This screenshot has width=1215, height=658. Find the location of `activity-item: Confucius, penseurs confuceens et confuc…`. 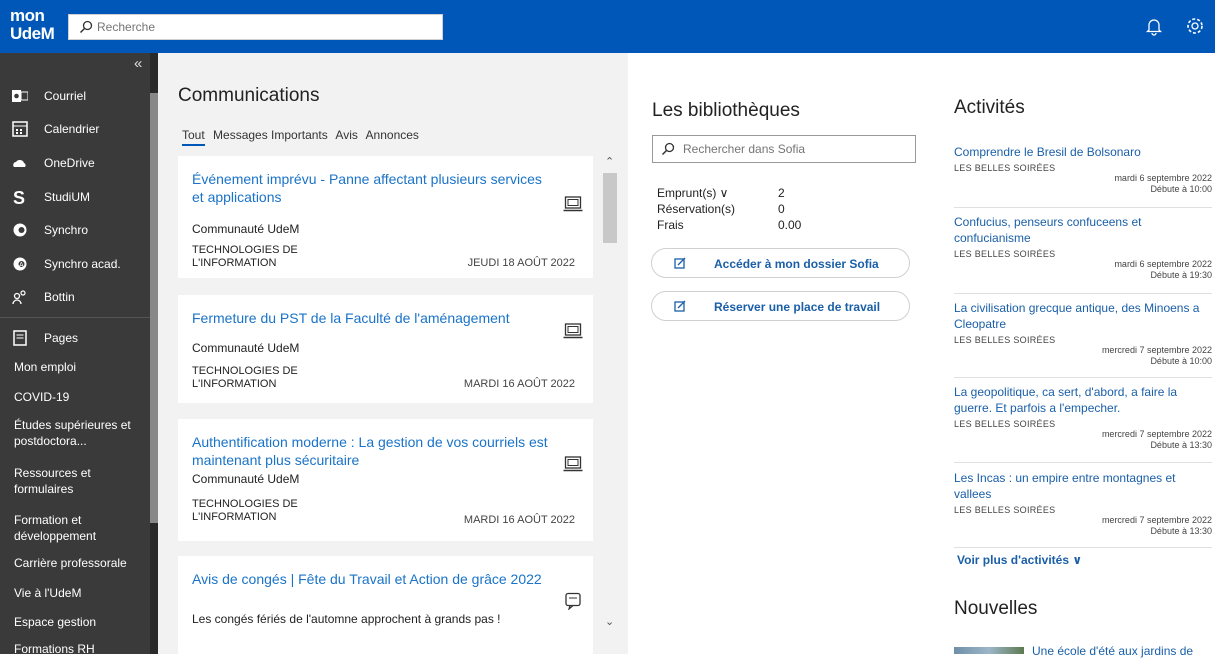

activity-item: Confucius, penseurs confuceens et confuc… is located at coordinates (1083, 247).